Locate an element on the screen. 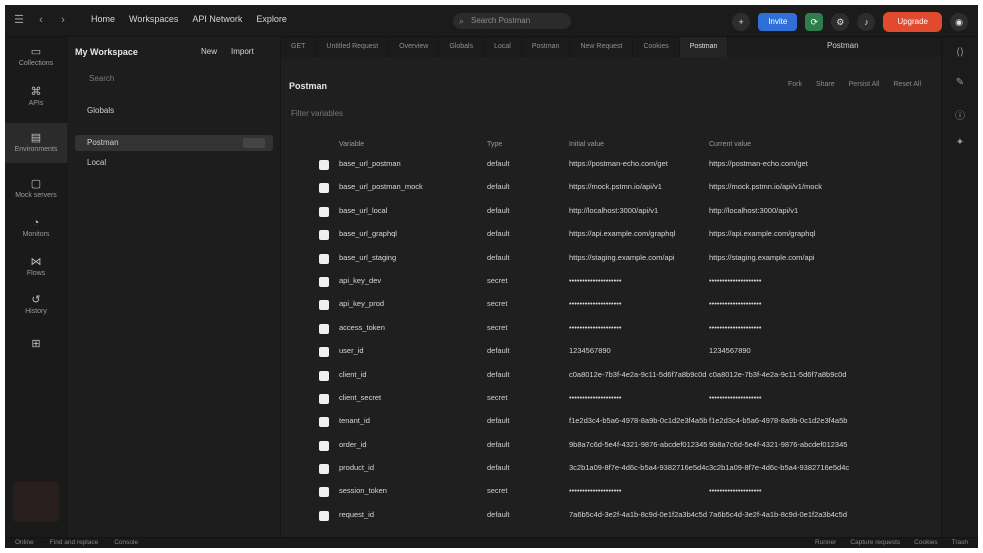  tab-5: Local is located at coordinates (503, 47).